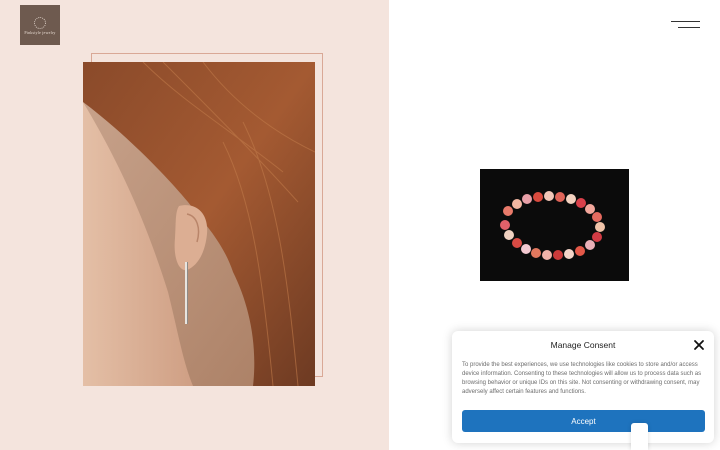 This screenshot has height=450, width=720. What do you see at coordinates (40, 22) in the screenshot?
I see `logo-ring-icon` at bounding box center [40, 22].